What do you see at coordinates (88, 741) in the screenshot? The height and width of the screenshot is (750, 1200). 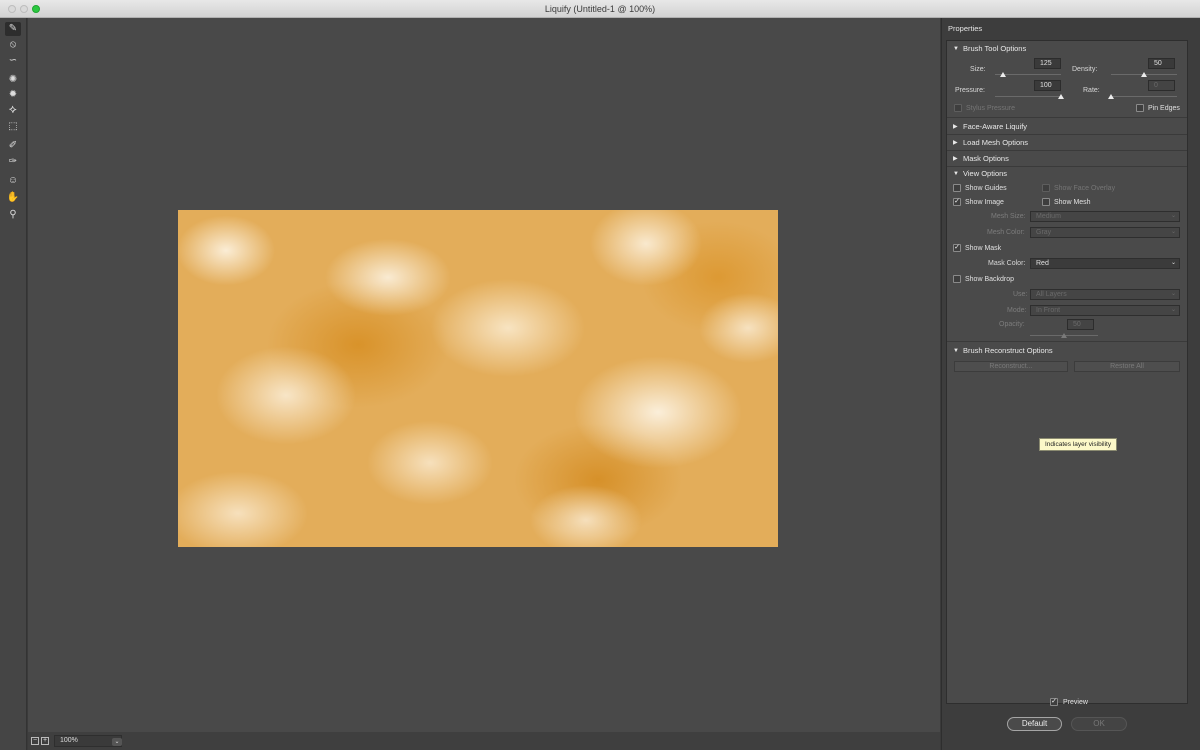 I see `zoom-level-select: 100% ⌄` at bounding box center [88, 741].